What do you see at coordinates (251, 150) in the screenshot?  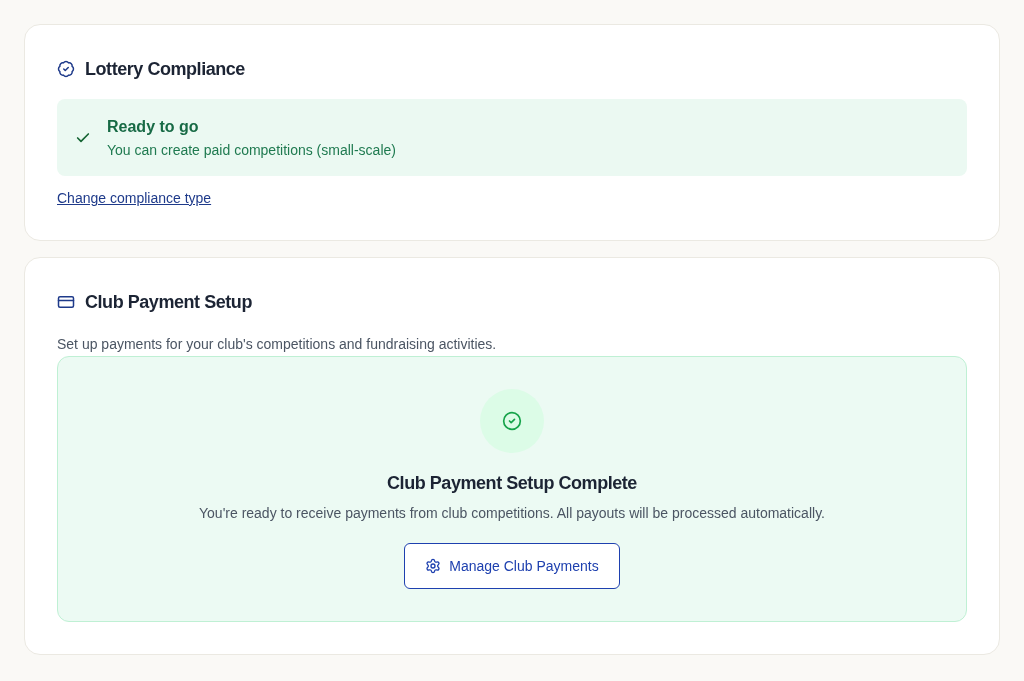 I see `status-message: You can create paid competitions (small-scale)` at bounding box center [251, 150].